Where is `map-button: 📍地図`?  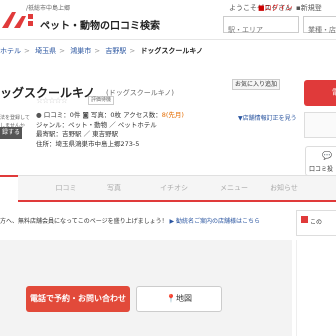 map-button: 📍地図 is located at coordinates (179, 299).